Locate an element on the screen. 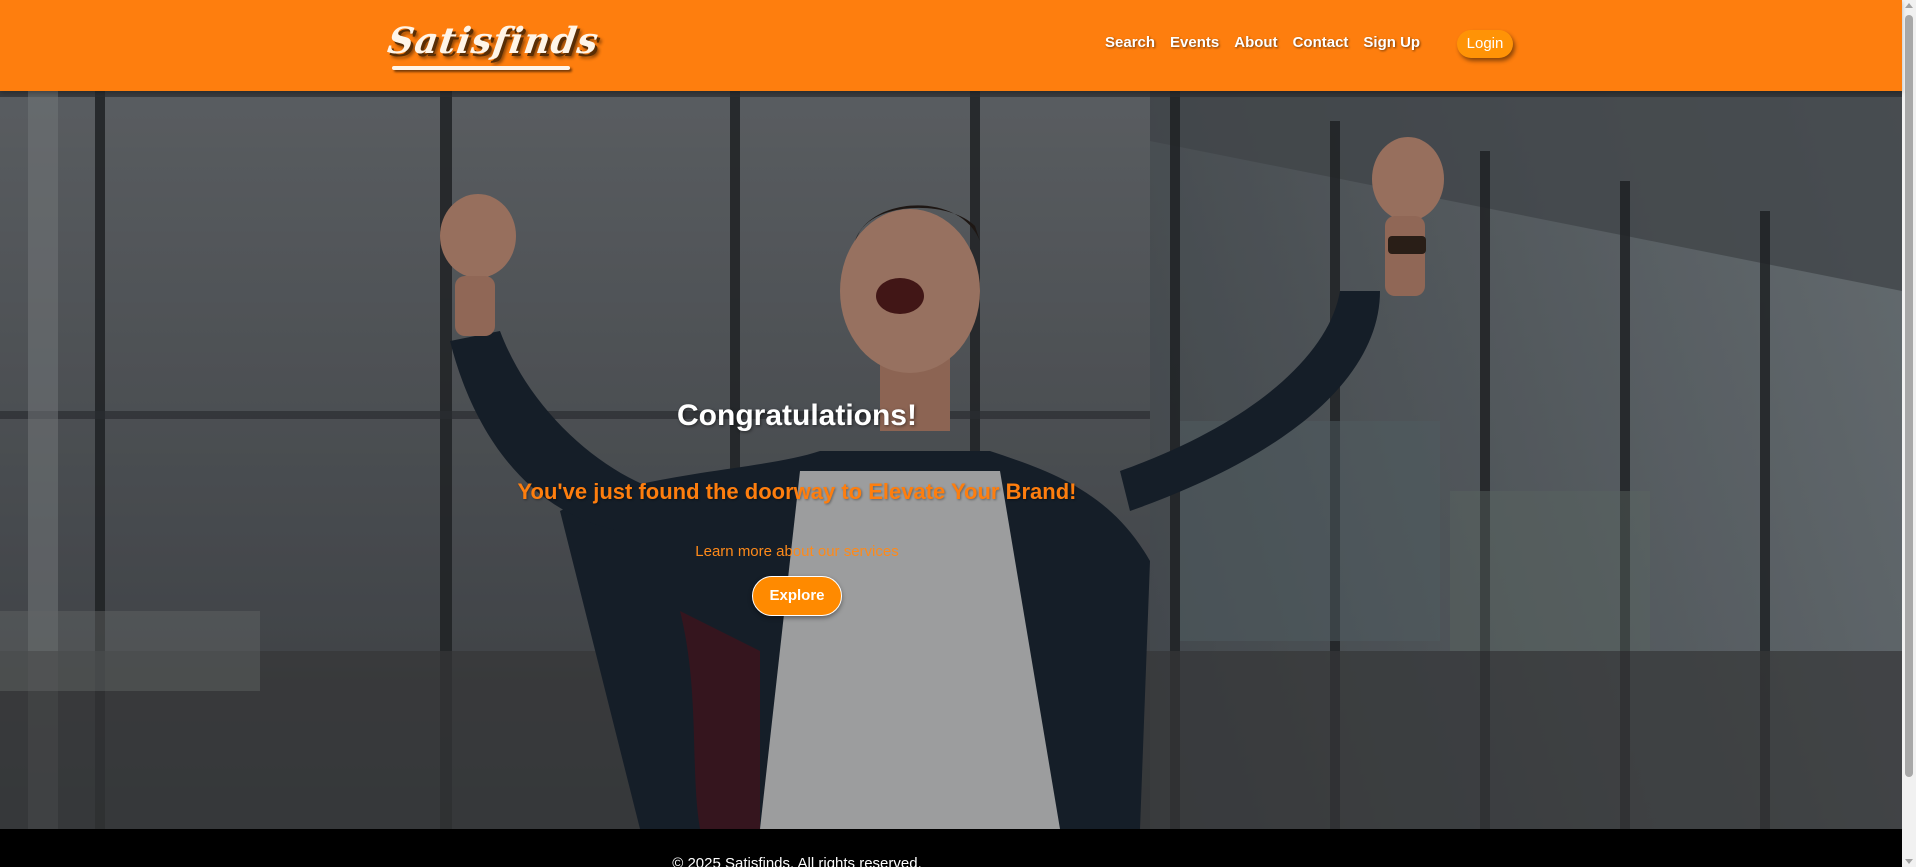 The height and width of the screenshot is (867, 1916). nav-search-link: Search is located at coordinates (1130, 42).